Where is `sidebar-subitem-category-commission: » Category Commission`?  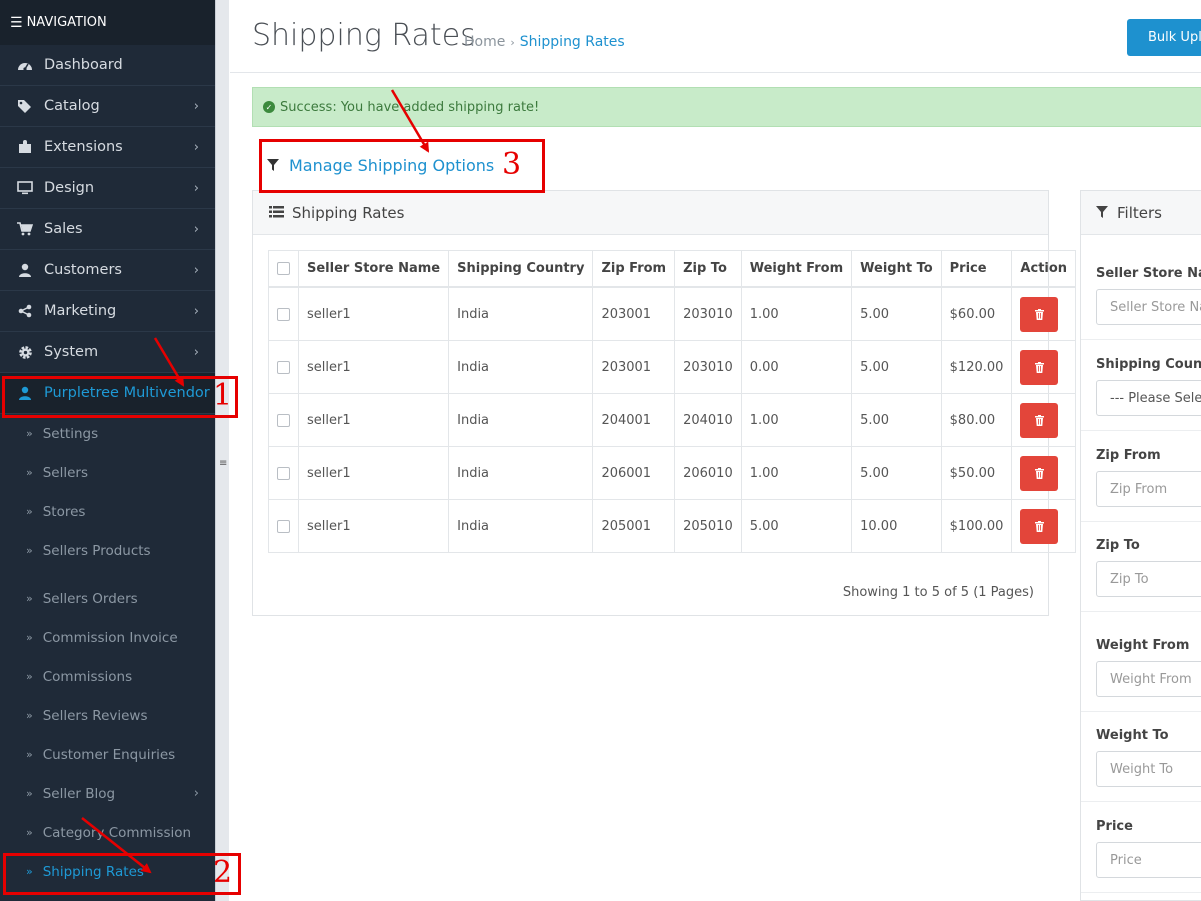 sidebar-subitem-category-commission: » Category Commission is located at coordinates (107, 832).